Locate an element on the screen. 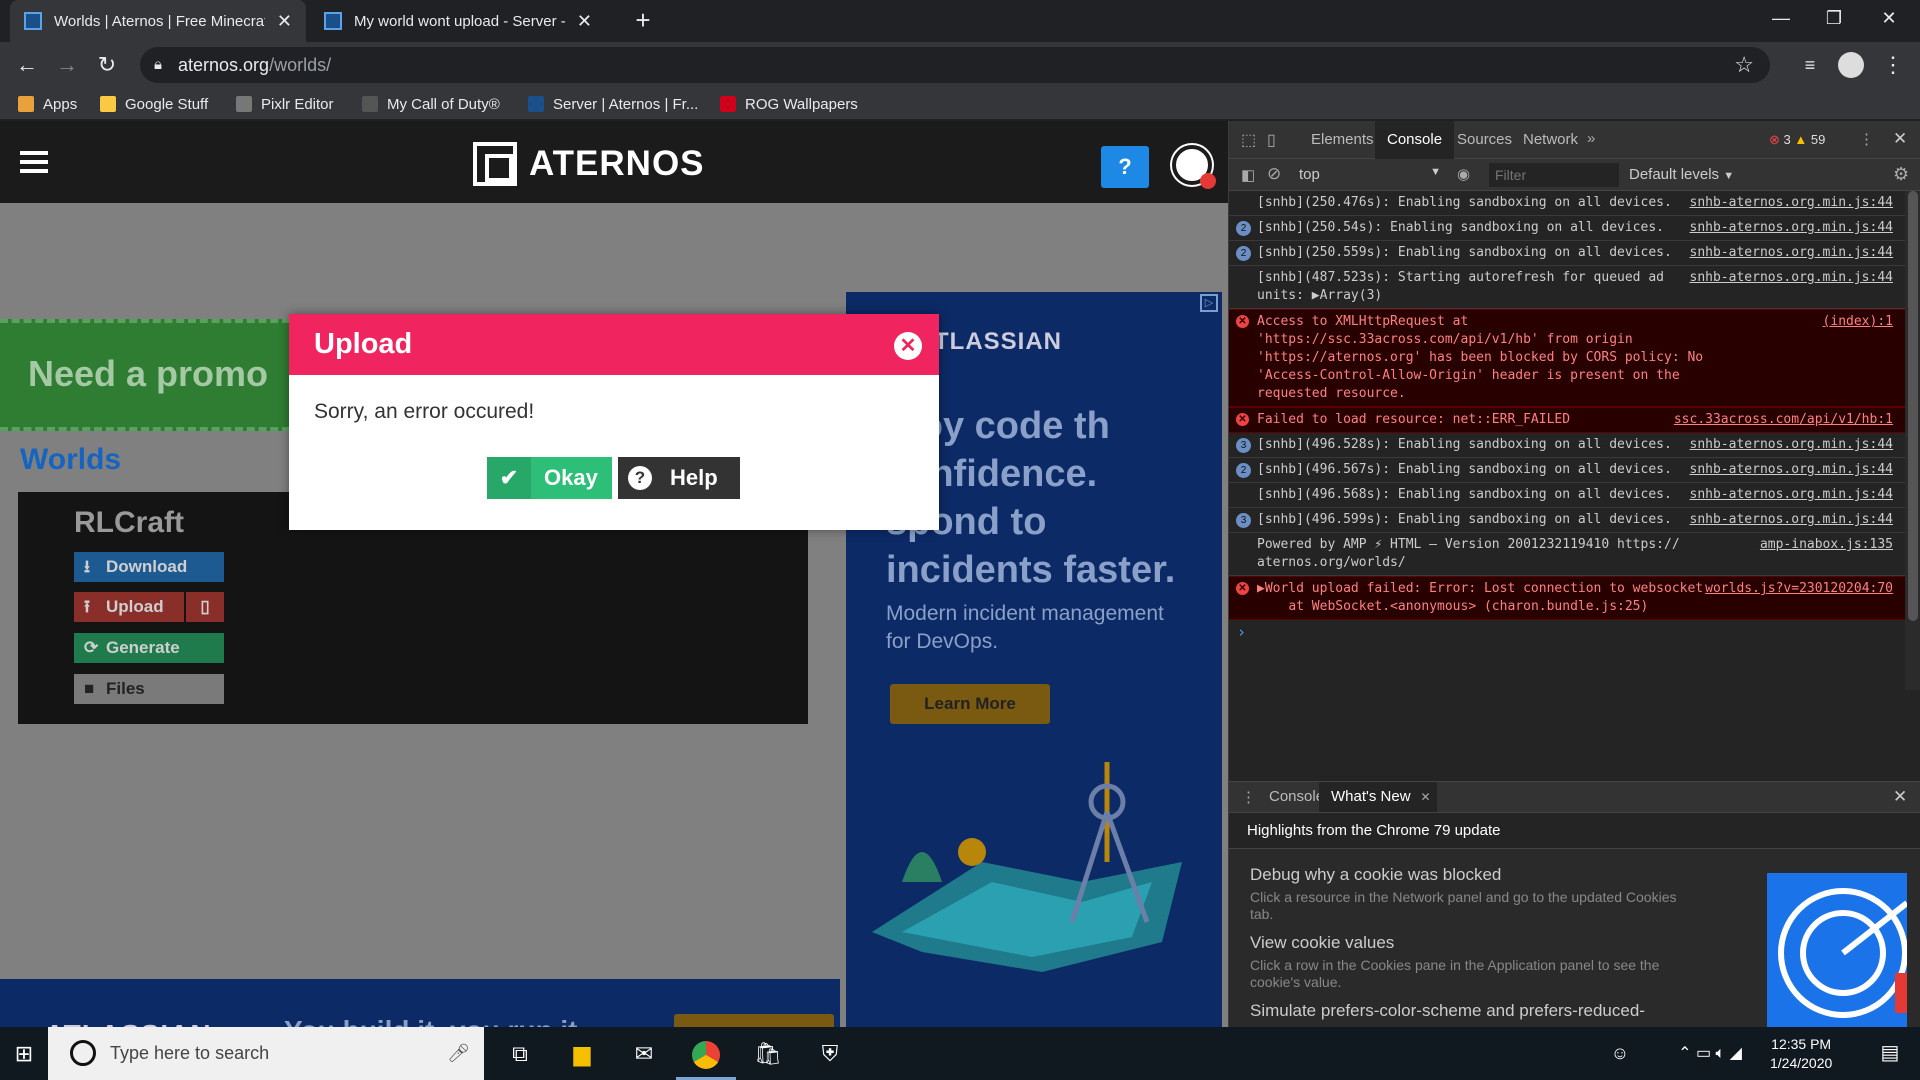 This screenshot has width=1920, height=1080. tab-forum: My world wont upload - Server - ✕ is located at coordinates (458, 21).